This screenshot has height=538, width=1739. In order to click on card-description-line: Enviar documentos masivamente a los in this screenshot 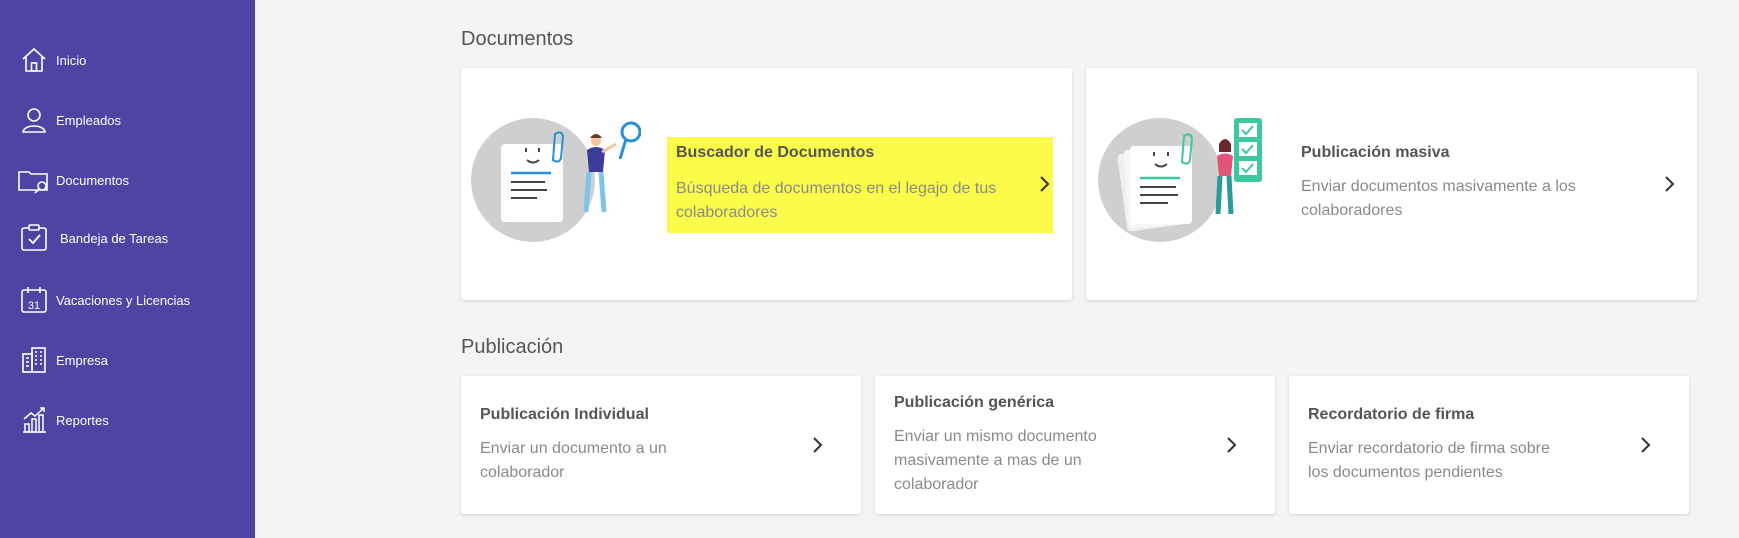, I will do `click(1438, 186)`.